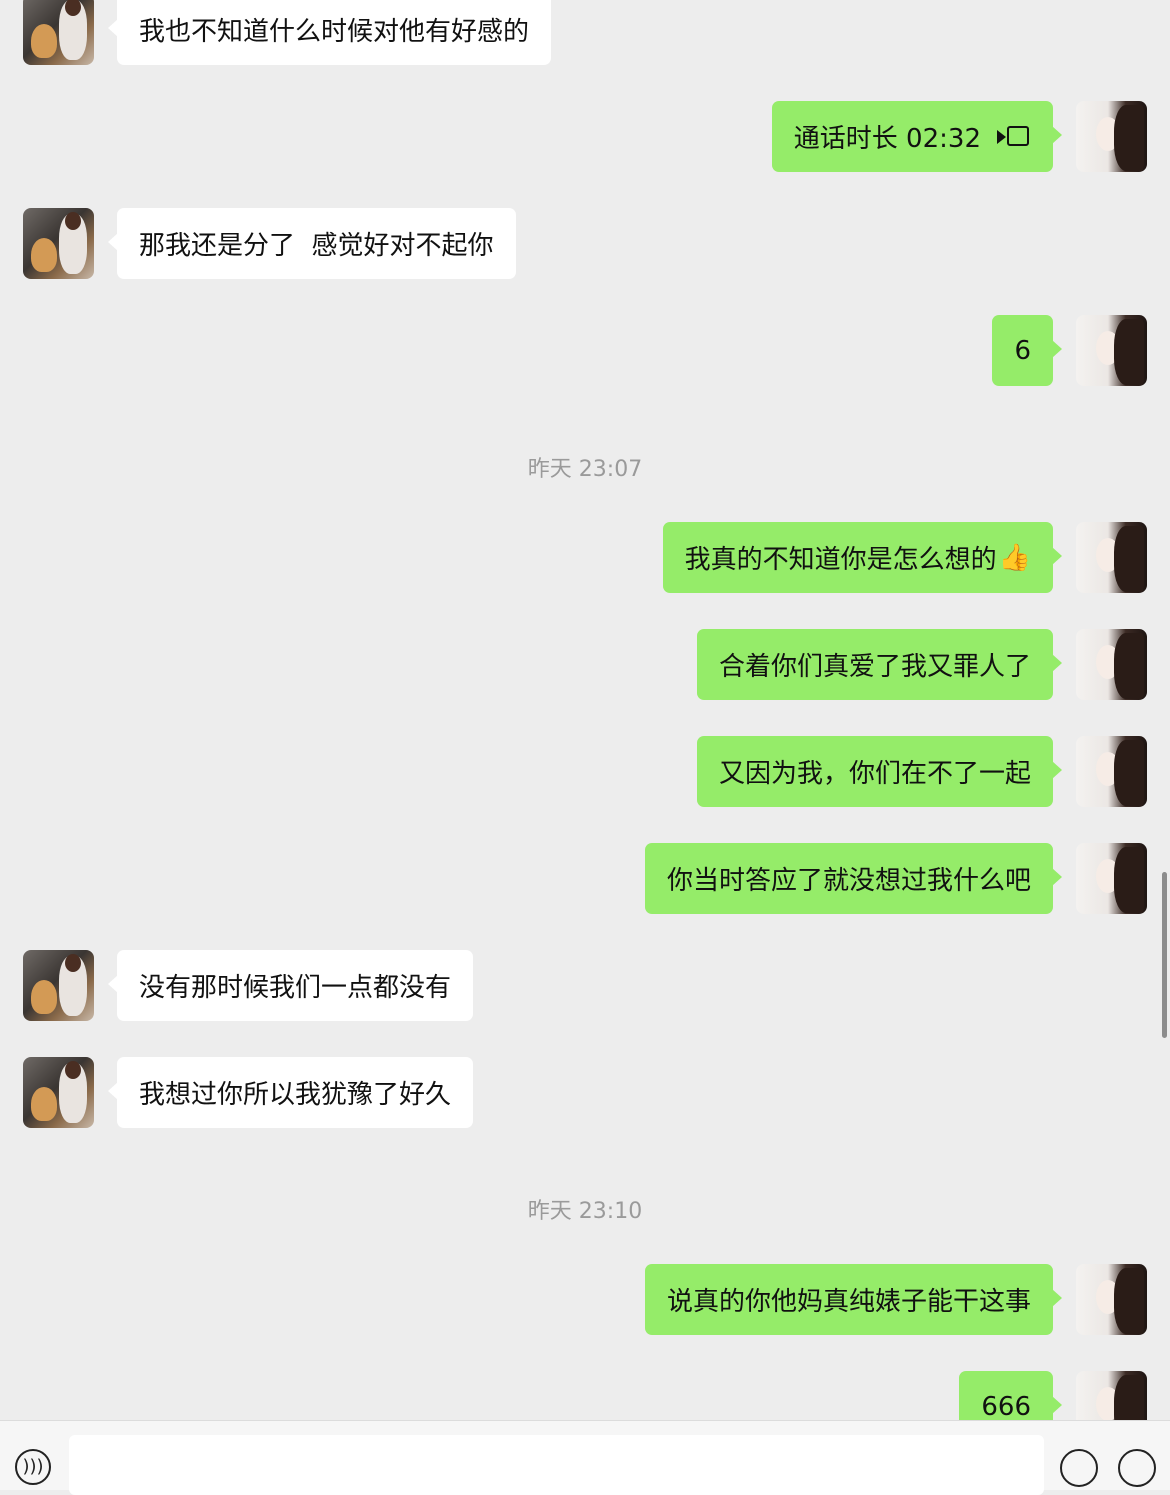 Image resolution: width=1170 pixels, height=1495 pixels. What do you see at coordinates (1014, 557) in the screenshot?
I see `thumbs-up-emoji: 👍` at bounding box center [1014, 557].